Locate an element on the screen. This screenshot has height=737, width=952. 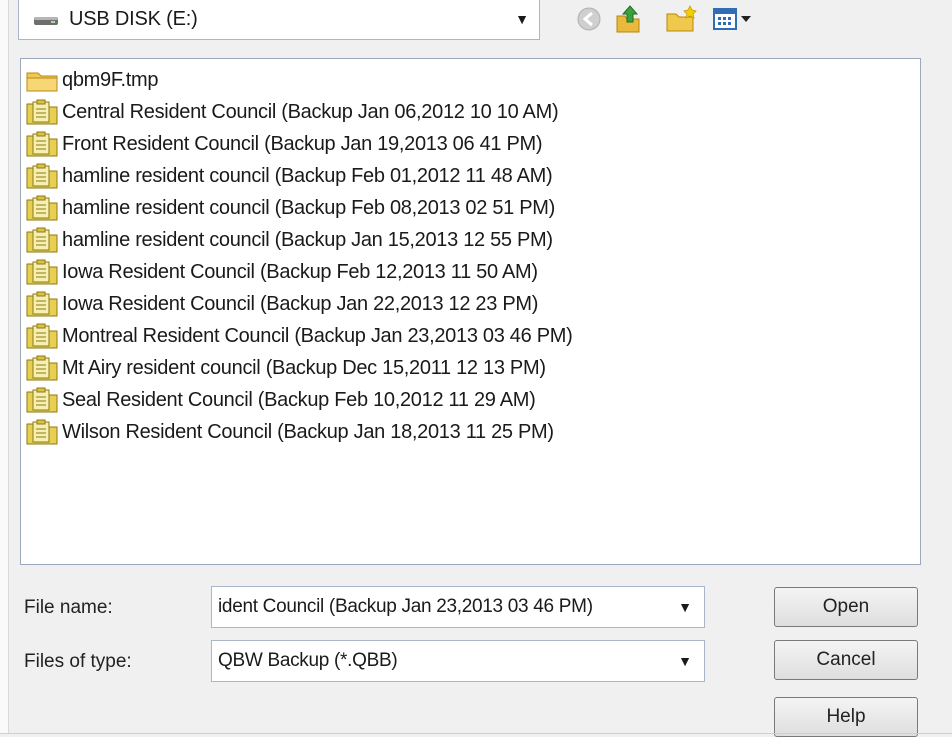
up-folder-icon is located at coordinates (628, 19).